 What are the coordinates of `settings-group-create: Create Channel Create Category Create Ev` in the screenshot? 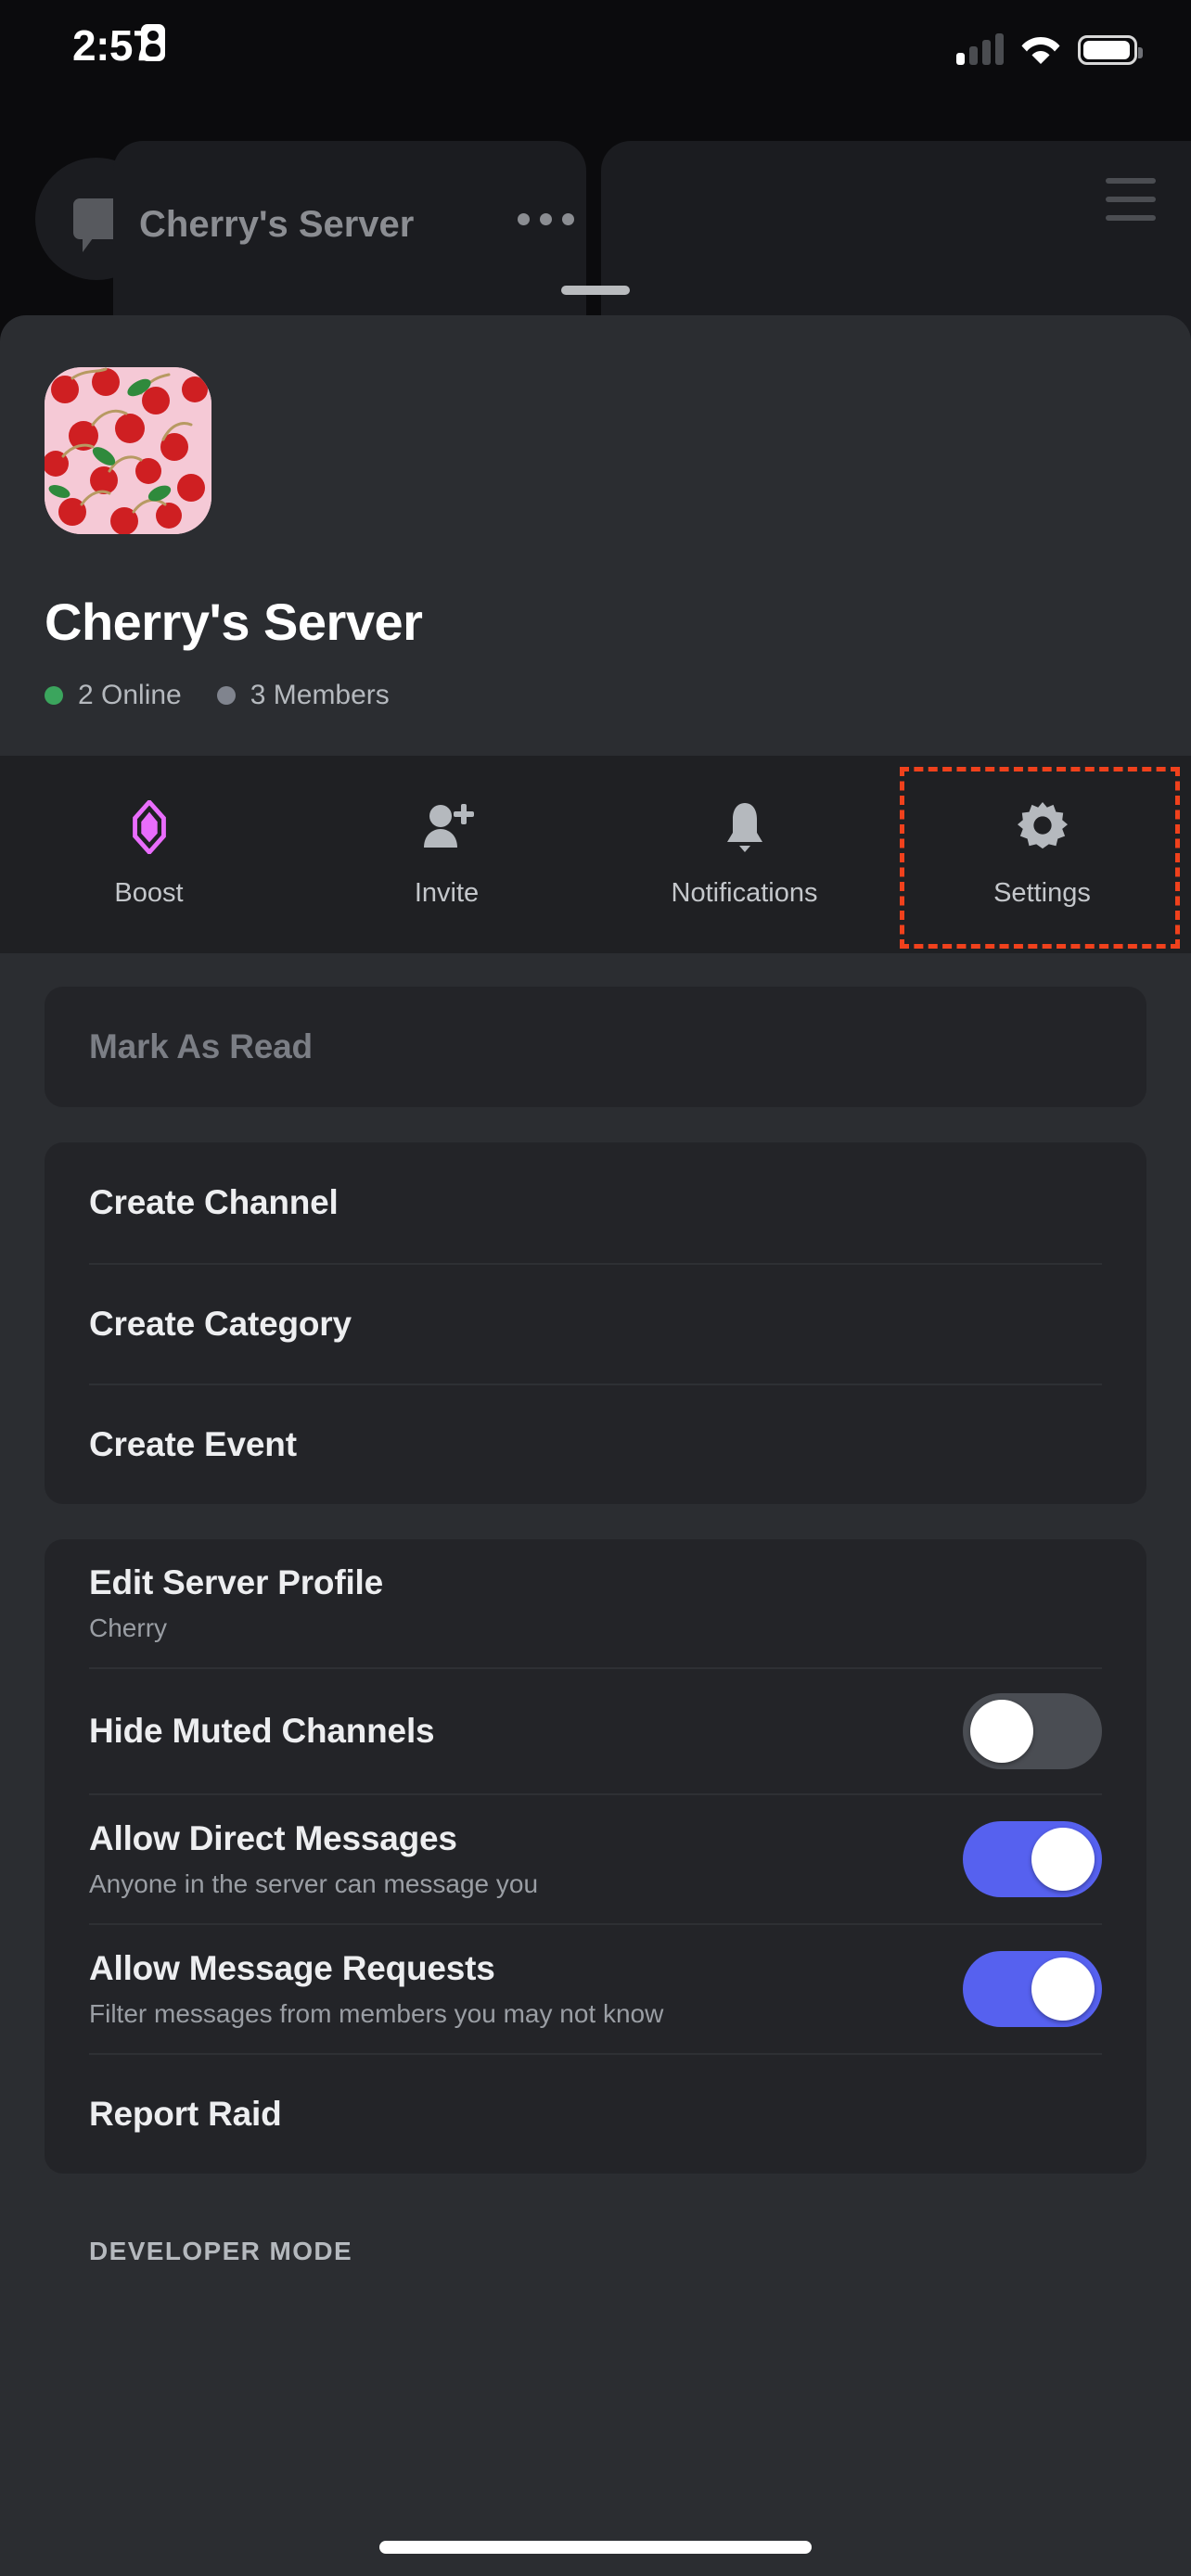 It's located at (595, 1323).